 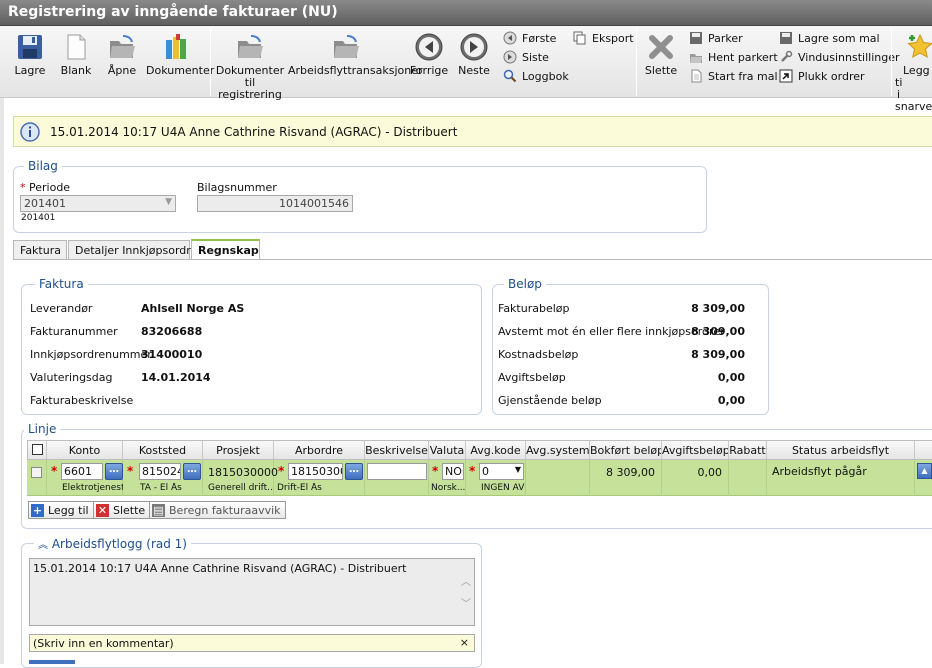 I want to click on tab-faktura: Faktura, so click(x=40, y=250).